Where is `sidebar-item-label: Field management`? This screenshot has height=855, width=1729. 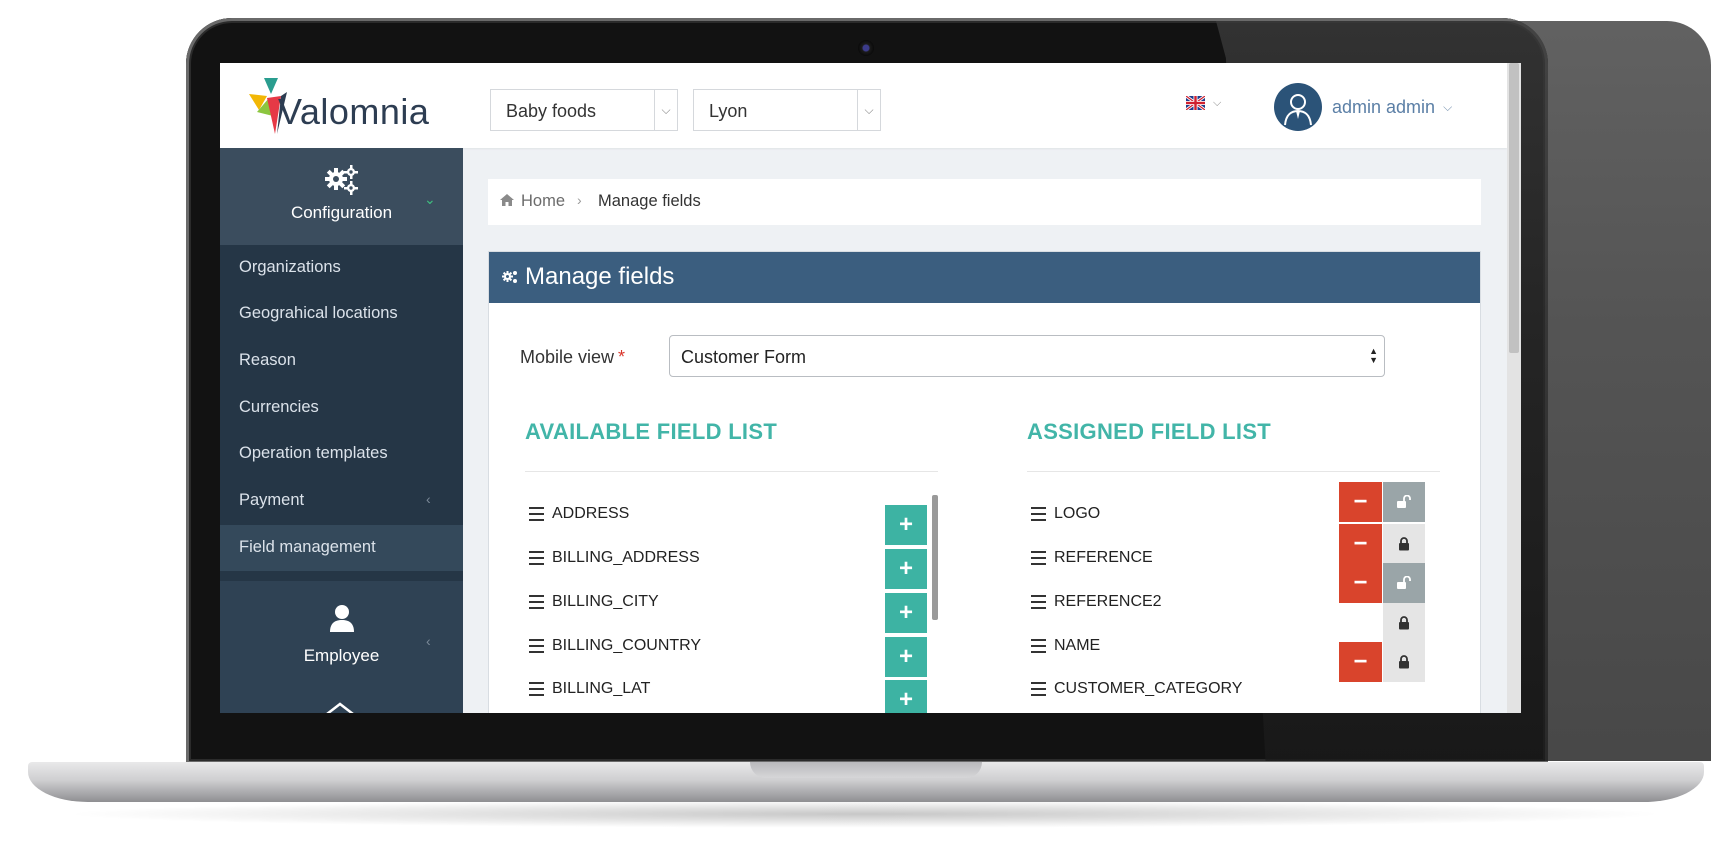
sidebar-item-label: Field management is located at coordinates (307, 547).